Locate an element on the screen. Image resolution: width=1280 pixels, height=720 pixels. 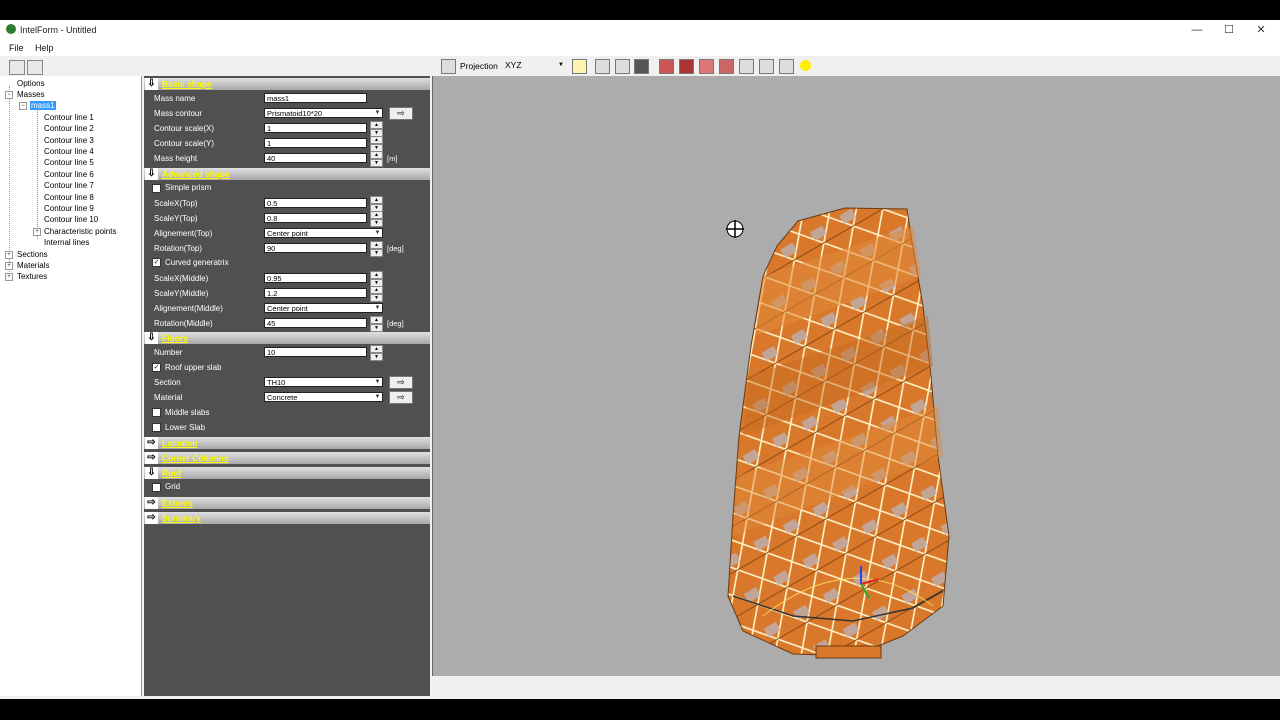
tree-item-sections: Sections is located at coordinates (32, 254).